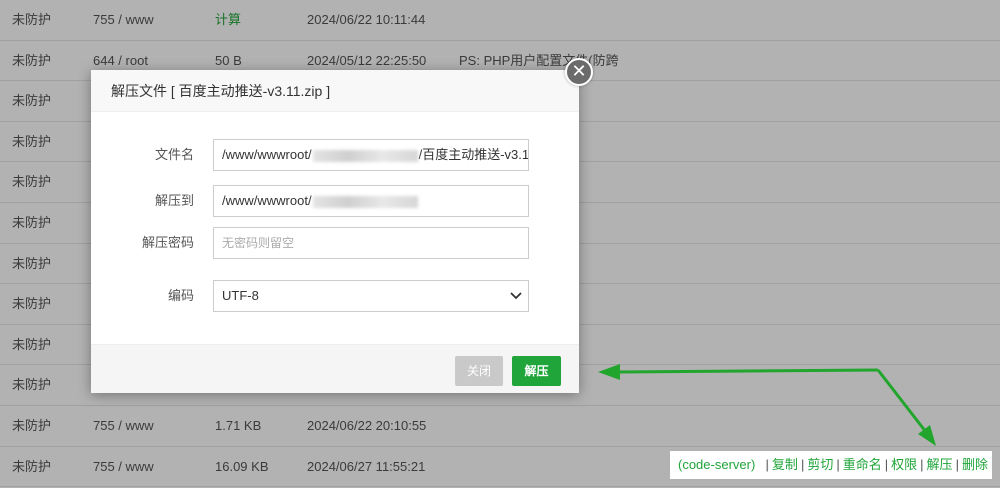 Image resolution: width=1000 pixels, height=488 pixels. I want to click on filename-field: /www/wwwroot/ /百度主动推送-v3.1, so click(371, 155).